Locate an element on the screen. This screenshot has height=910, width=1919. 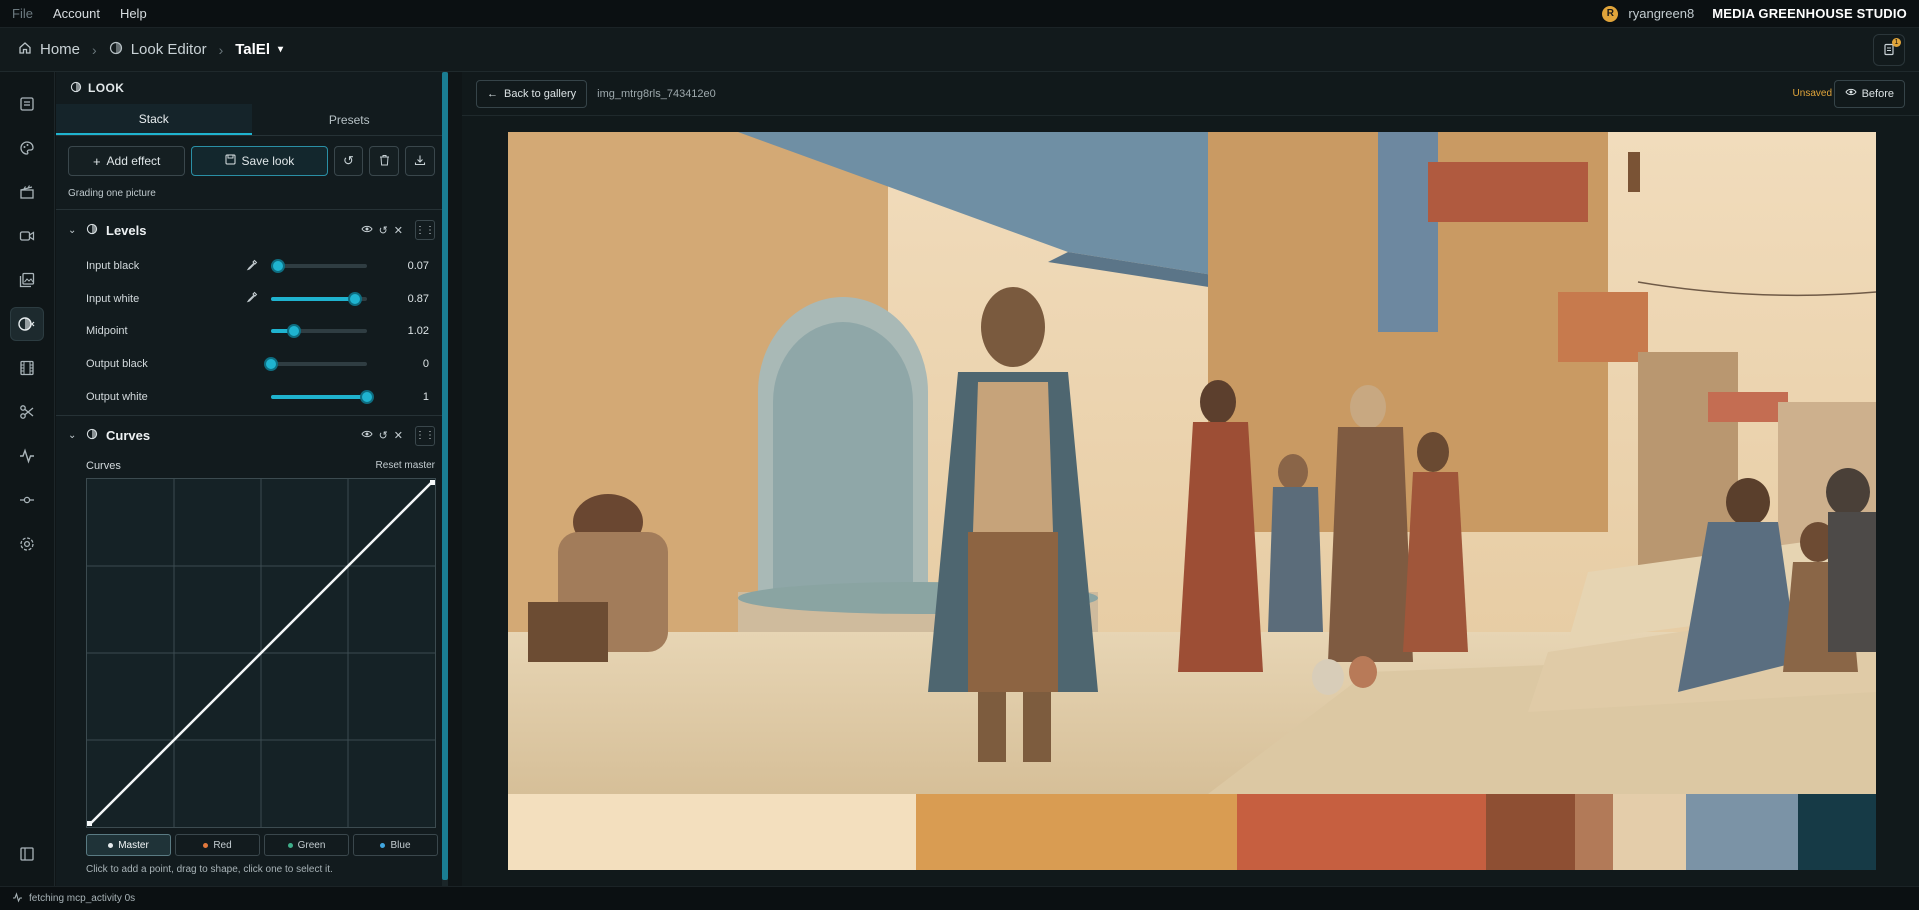
look-editor-icon is located at coordinates (27, 324).